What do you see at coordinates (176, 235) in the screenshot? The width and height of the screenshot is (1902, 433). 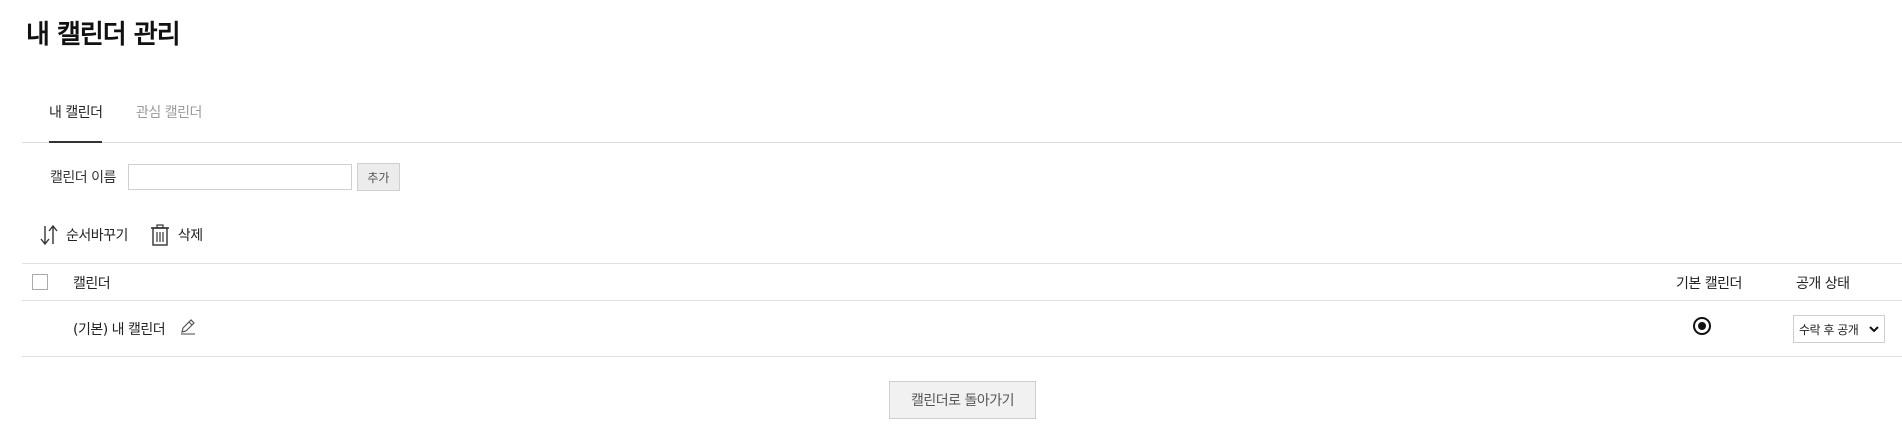 I see `delete-button: 삭제` at bounding box center [176, 235].